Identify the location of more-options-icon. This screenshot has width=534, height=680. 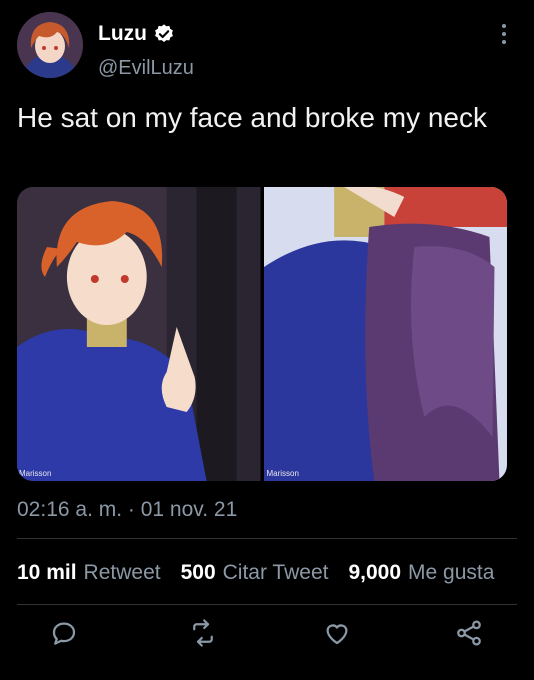
(504, 34).